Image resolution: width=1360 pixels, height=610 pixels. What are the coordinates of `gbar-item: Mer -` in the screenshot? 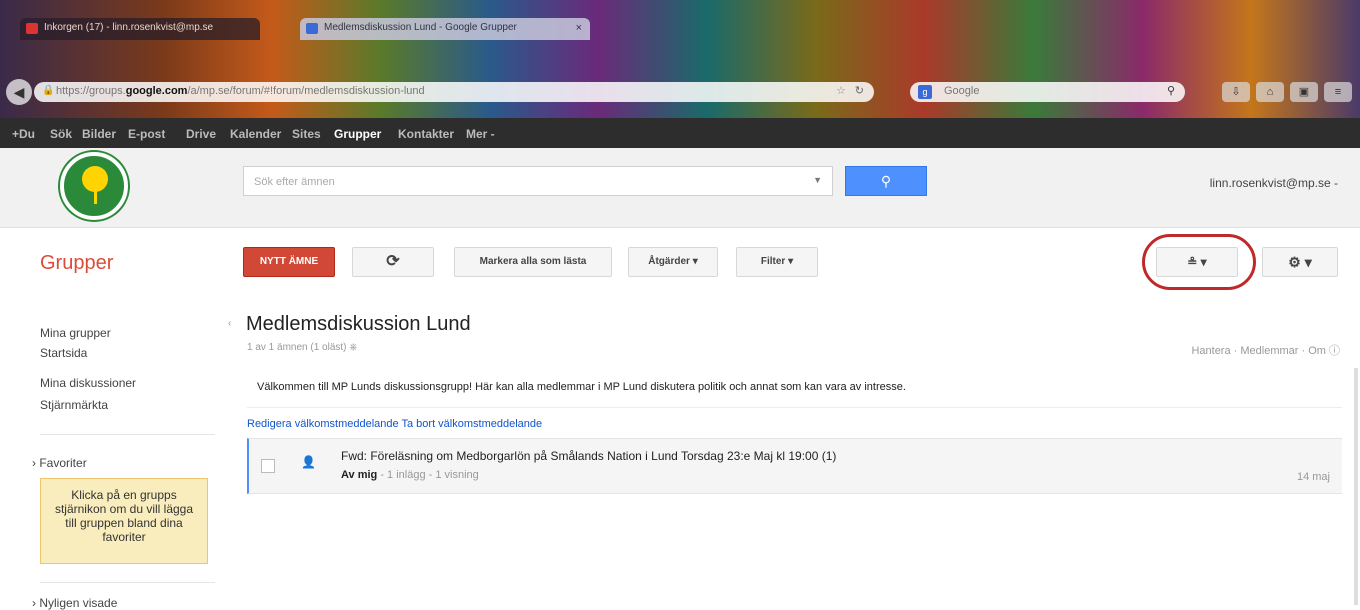 It's located at (480, 134).